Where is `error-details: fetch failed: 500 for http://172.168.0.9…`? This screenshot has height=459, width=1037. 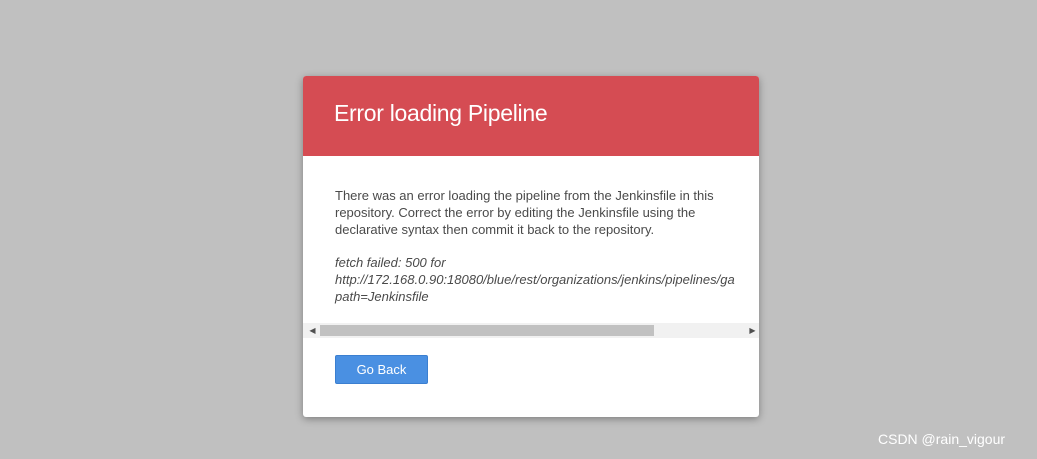 error-details: fetch failed: 500 for http://172.168.0.9… is located at coordinates (531, 287).